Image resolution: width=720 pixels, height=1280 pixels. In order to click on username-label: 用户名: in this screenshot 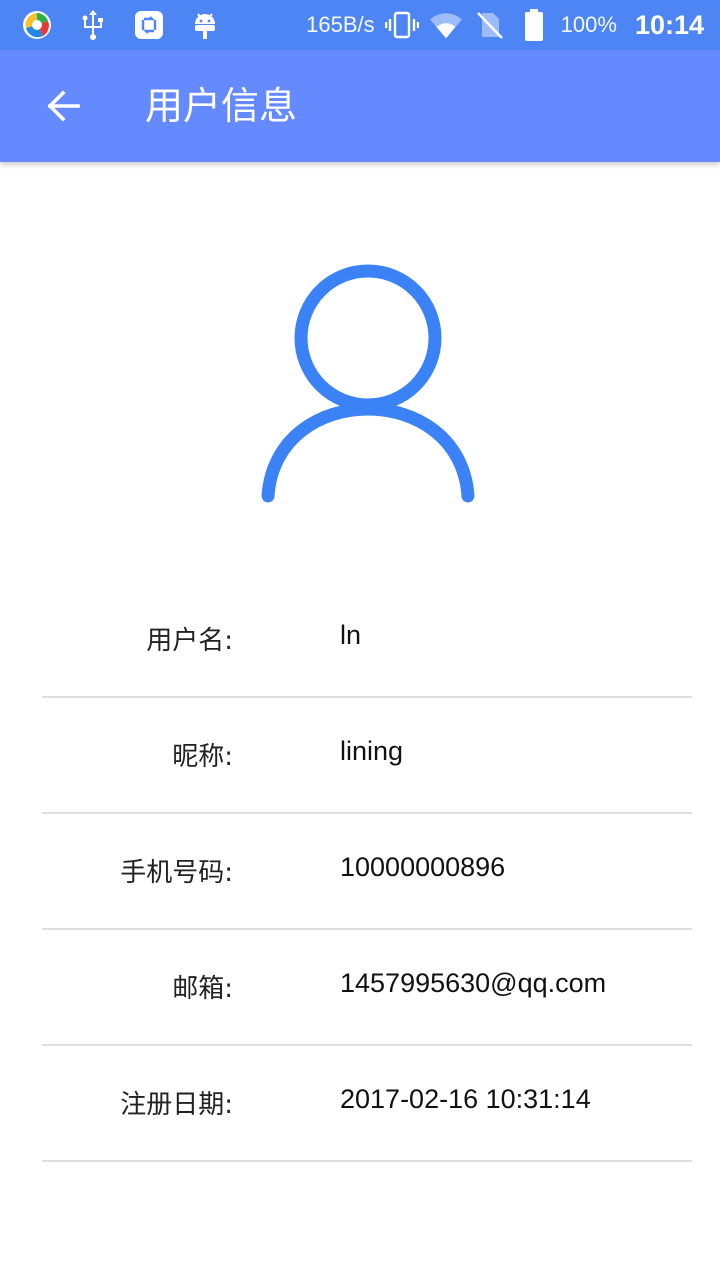, I will do `click(189, 641)`.